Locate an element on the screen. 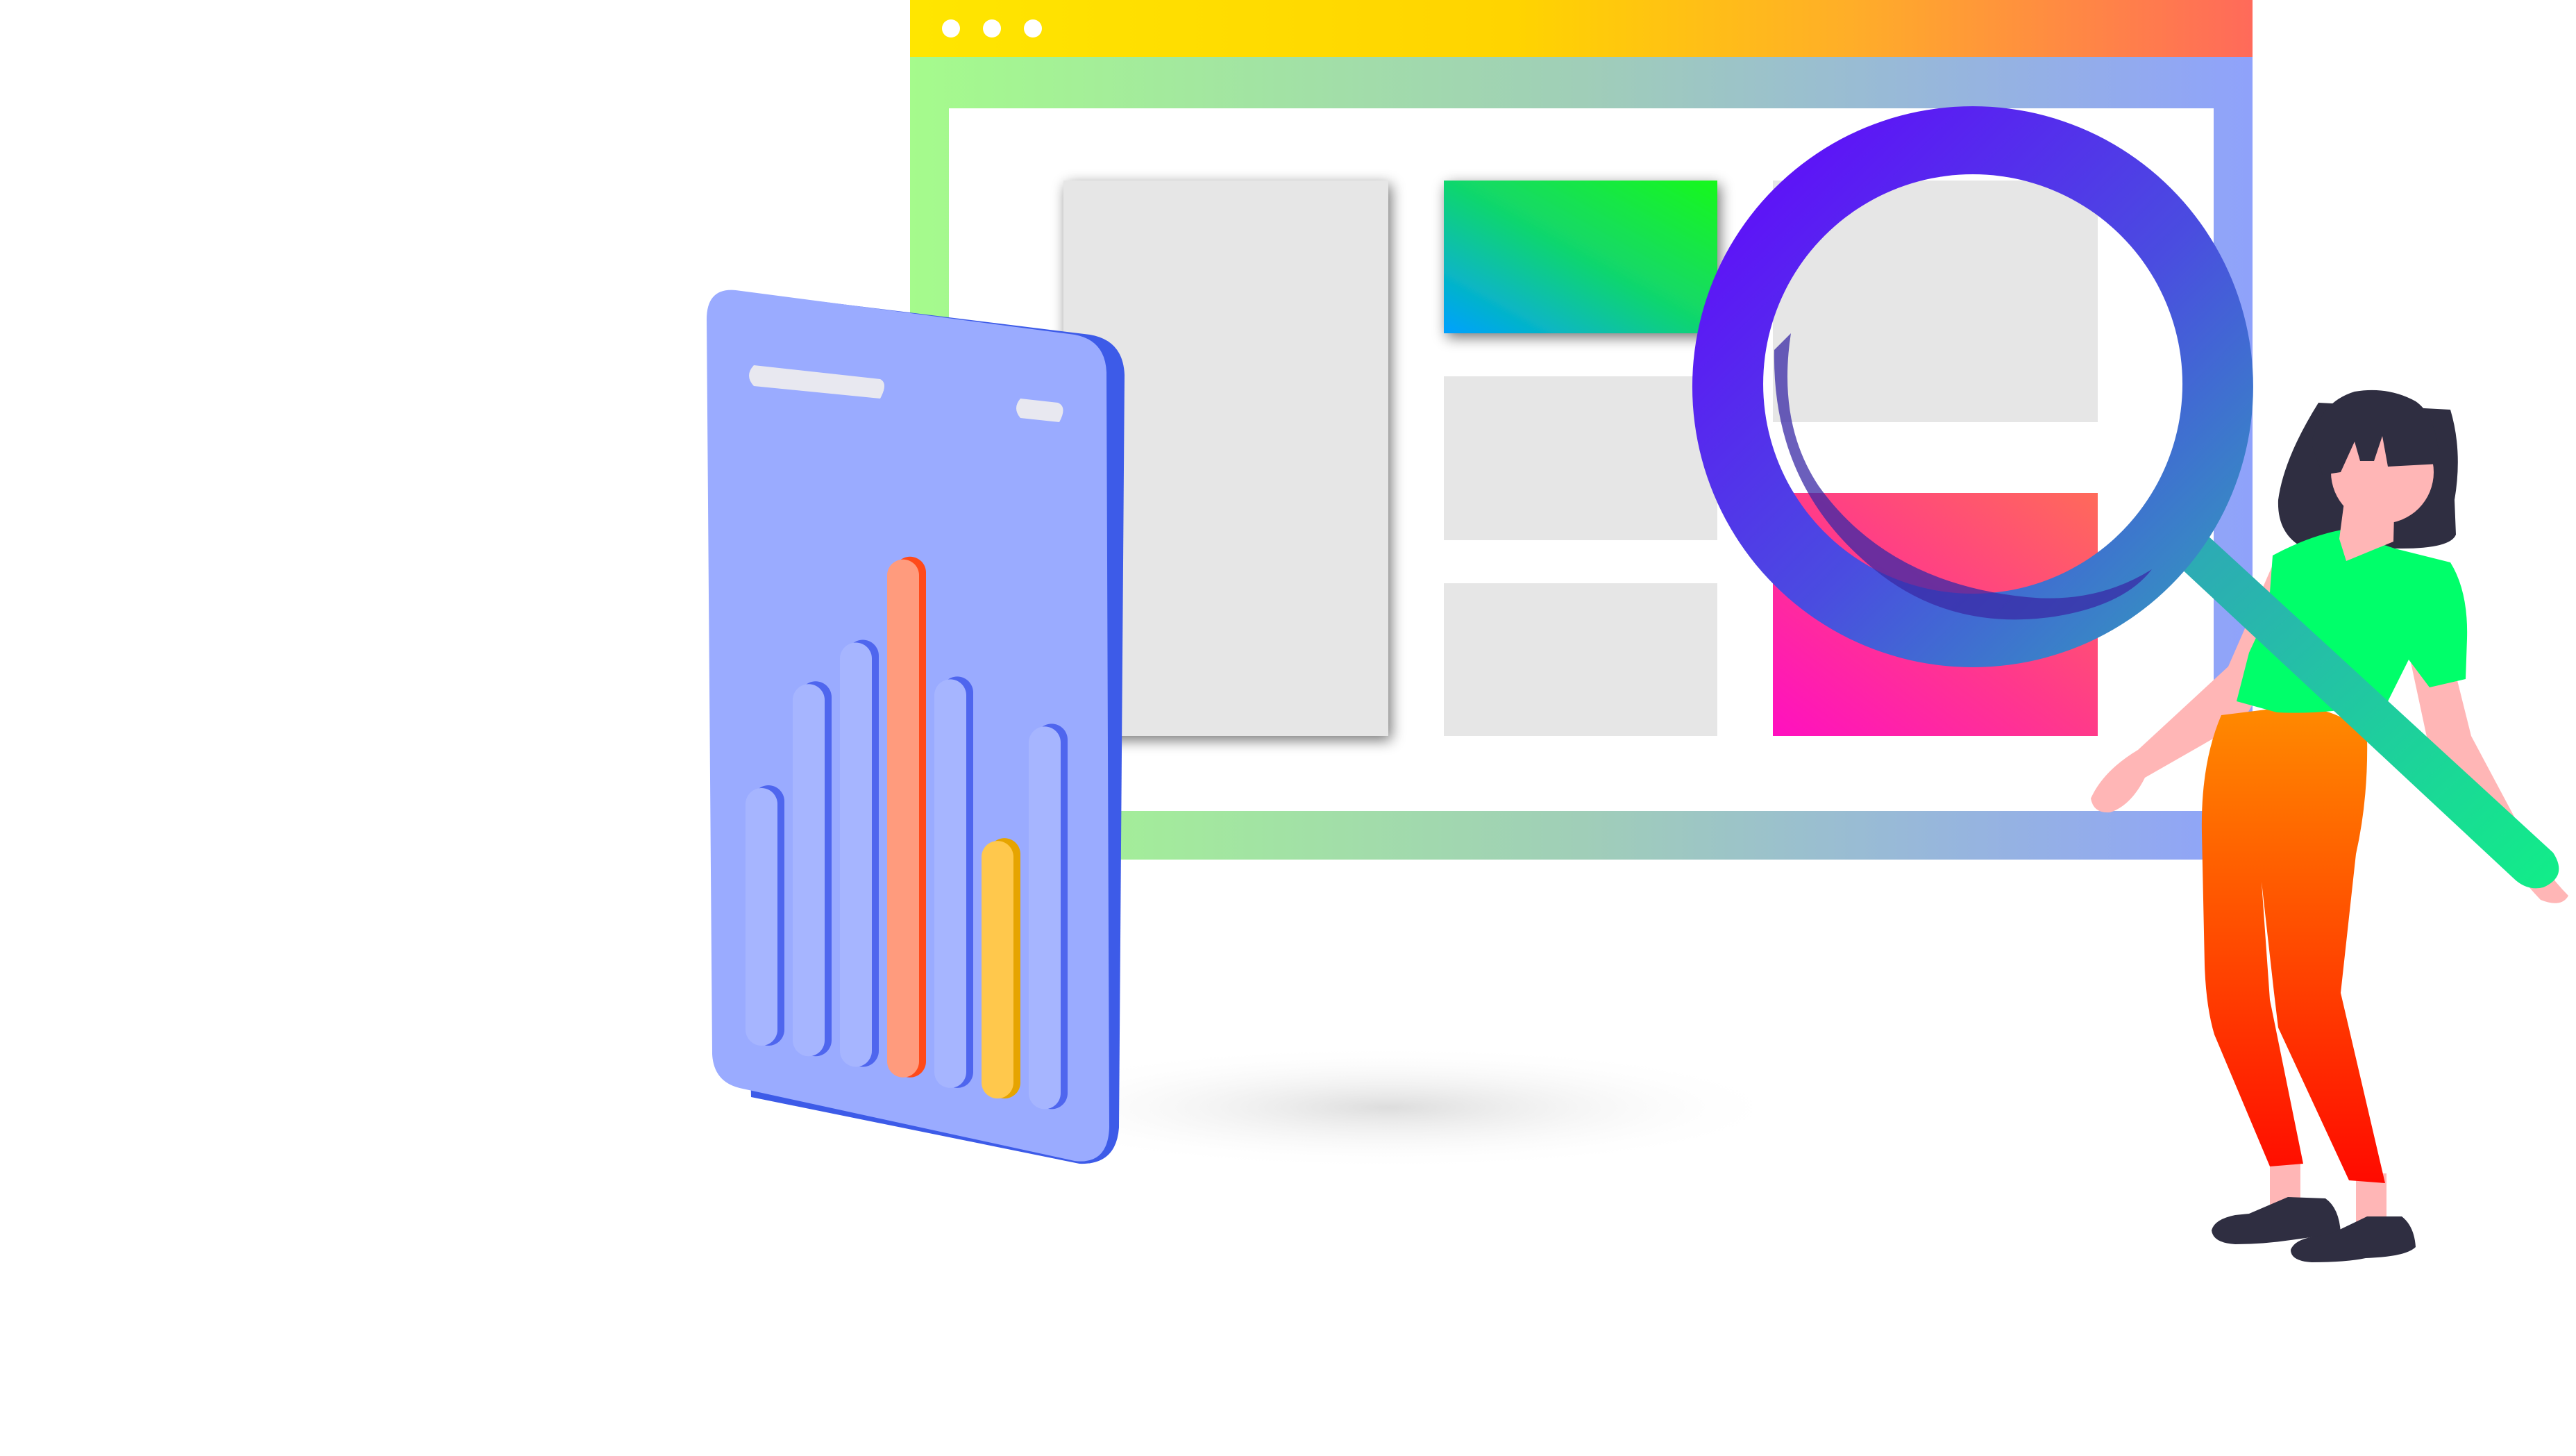 The height and width of the screenshot is (1456, 2576). browser-title-bar is located at coordinates (1581, 28).